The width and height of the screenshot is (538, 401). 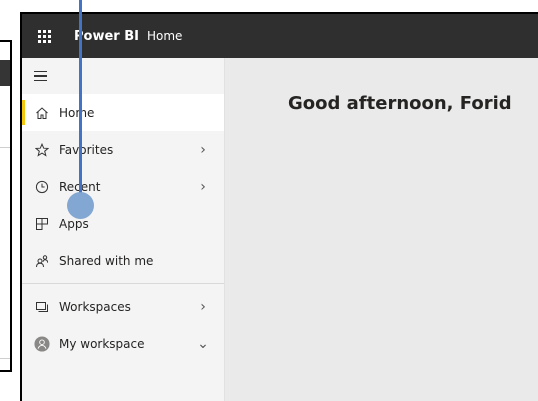 I want to click on workspaces-icon, so click(x=42, y=307).